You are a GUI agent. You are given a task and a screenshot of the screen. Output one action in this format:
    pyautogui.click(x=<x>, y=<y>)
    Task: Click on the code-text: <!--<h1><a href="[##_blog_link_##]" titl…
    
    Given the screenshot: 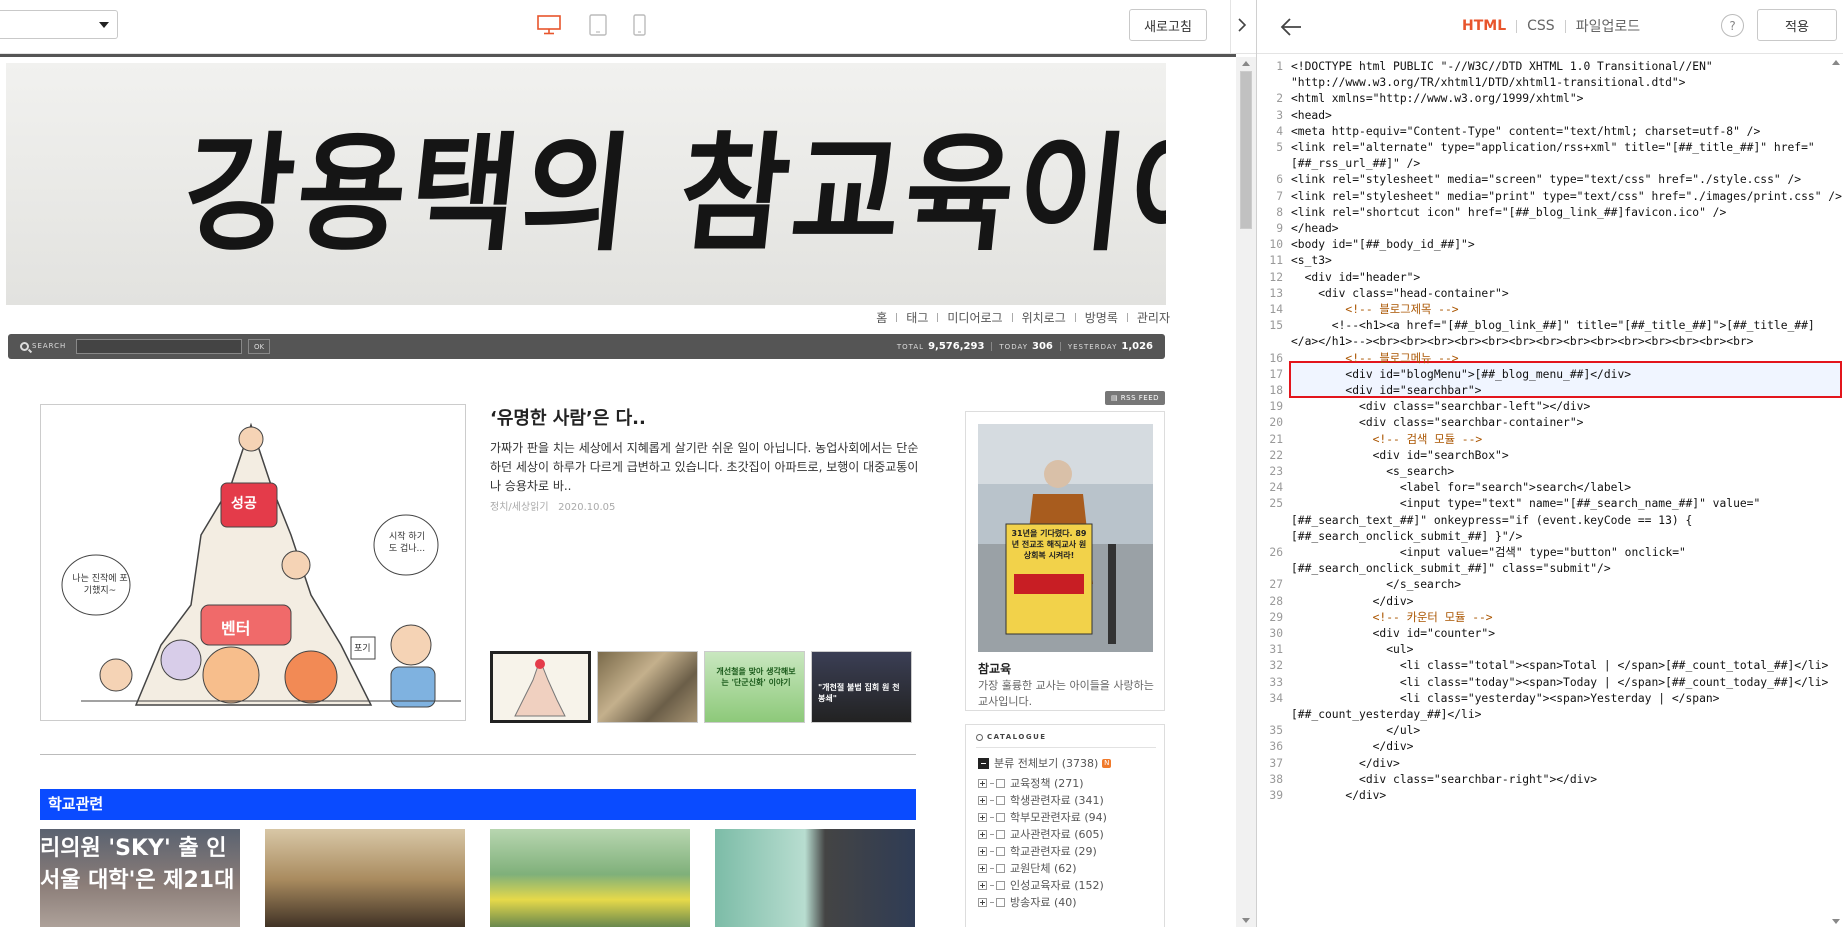 What is the action you would take?
    pyautogui.click(x=1561, y=326)
    